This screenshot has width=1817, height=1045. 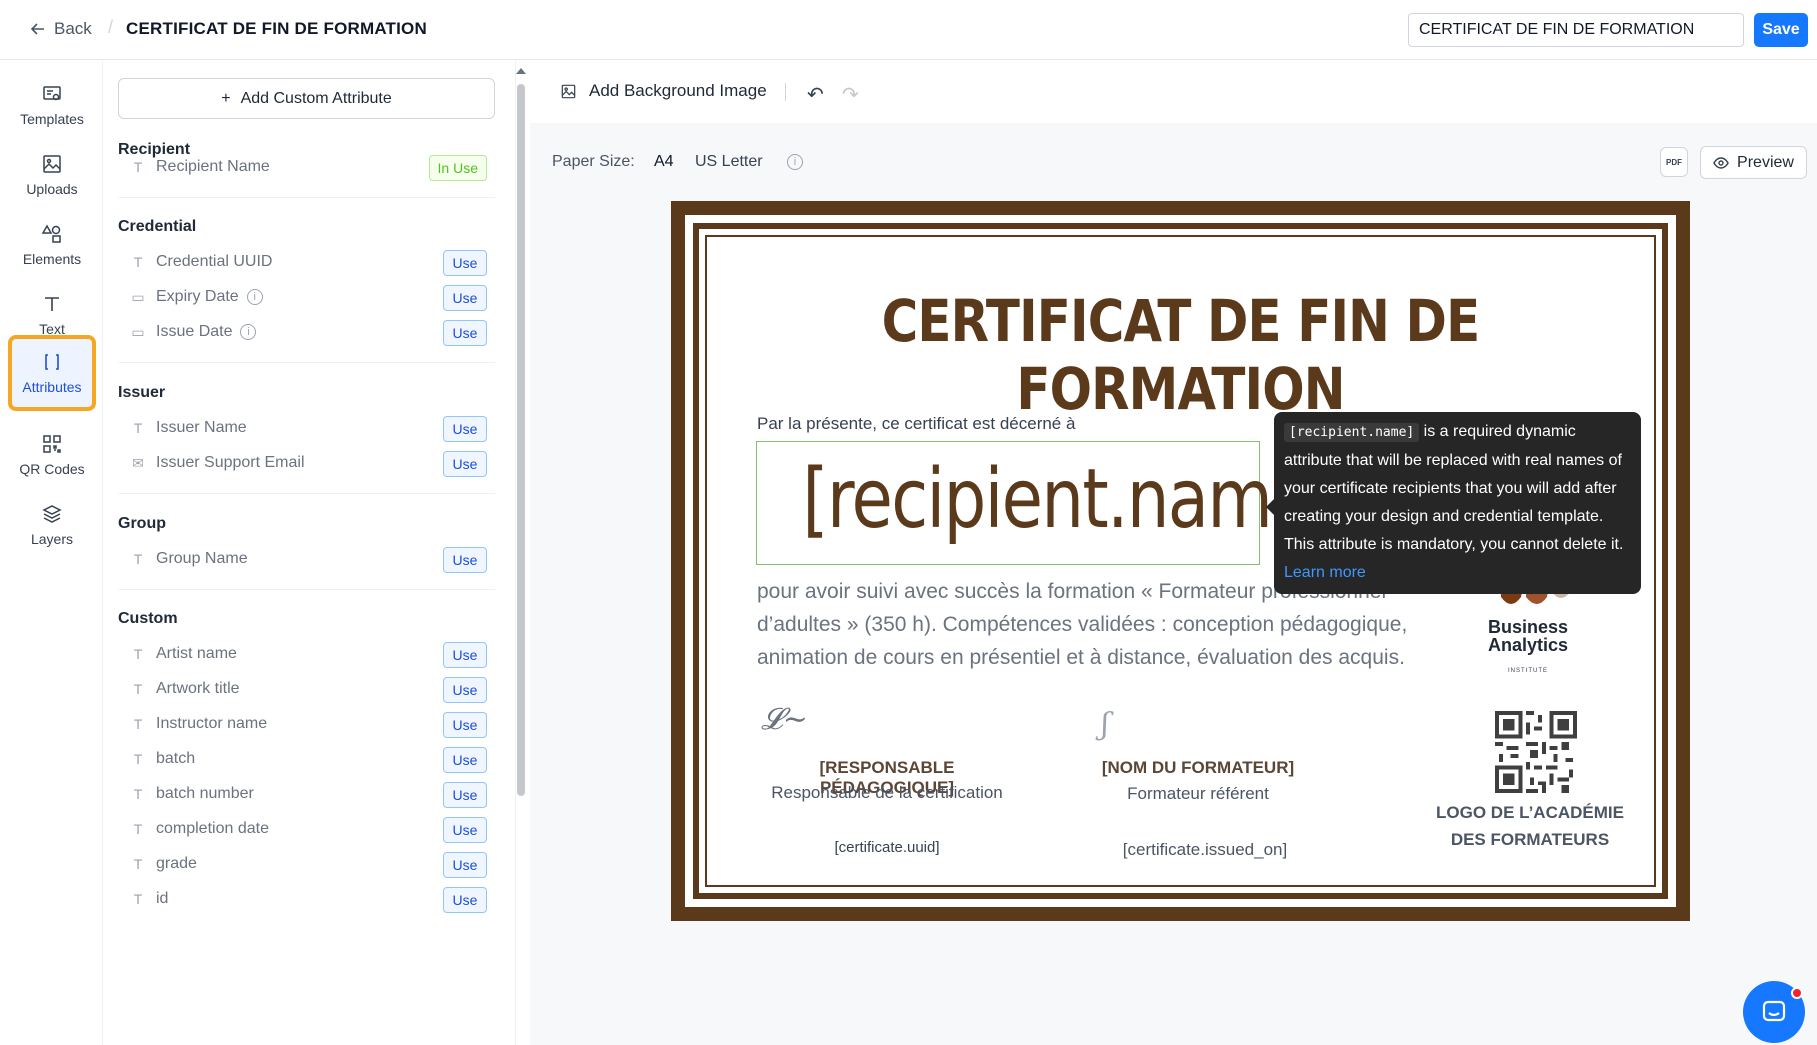 I want to click on paper-size-us-letter: US Letter, so click(x=729, y=162).